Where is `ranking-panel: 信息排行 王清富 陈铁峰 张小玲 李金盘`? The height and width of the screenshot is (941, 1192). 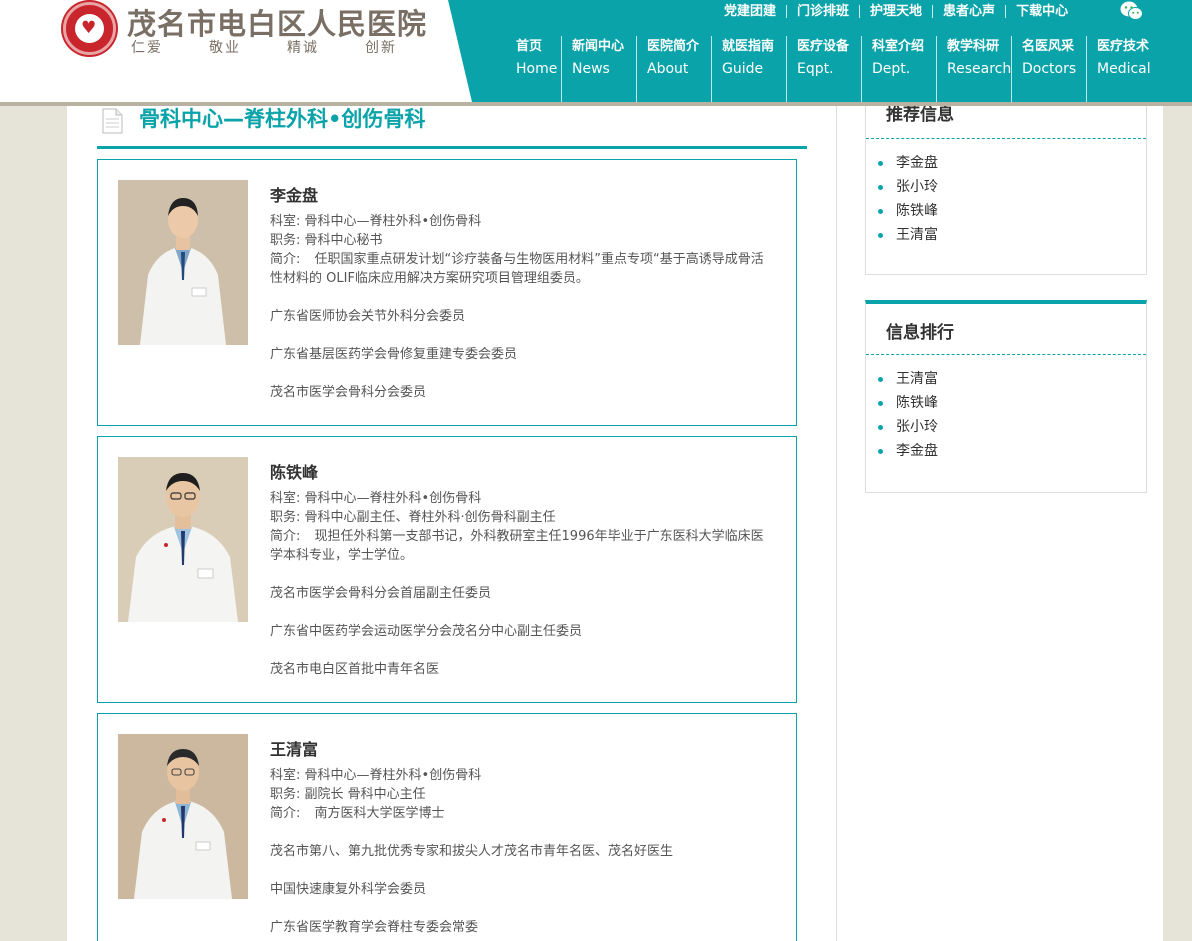
ranking-panel: 信息排行 王清富 陈铁峰 张小玲 李金盘 is located at coordinates (1006, 396).